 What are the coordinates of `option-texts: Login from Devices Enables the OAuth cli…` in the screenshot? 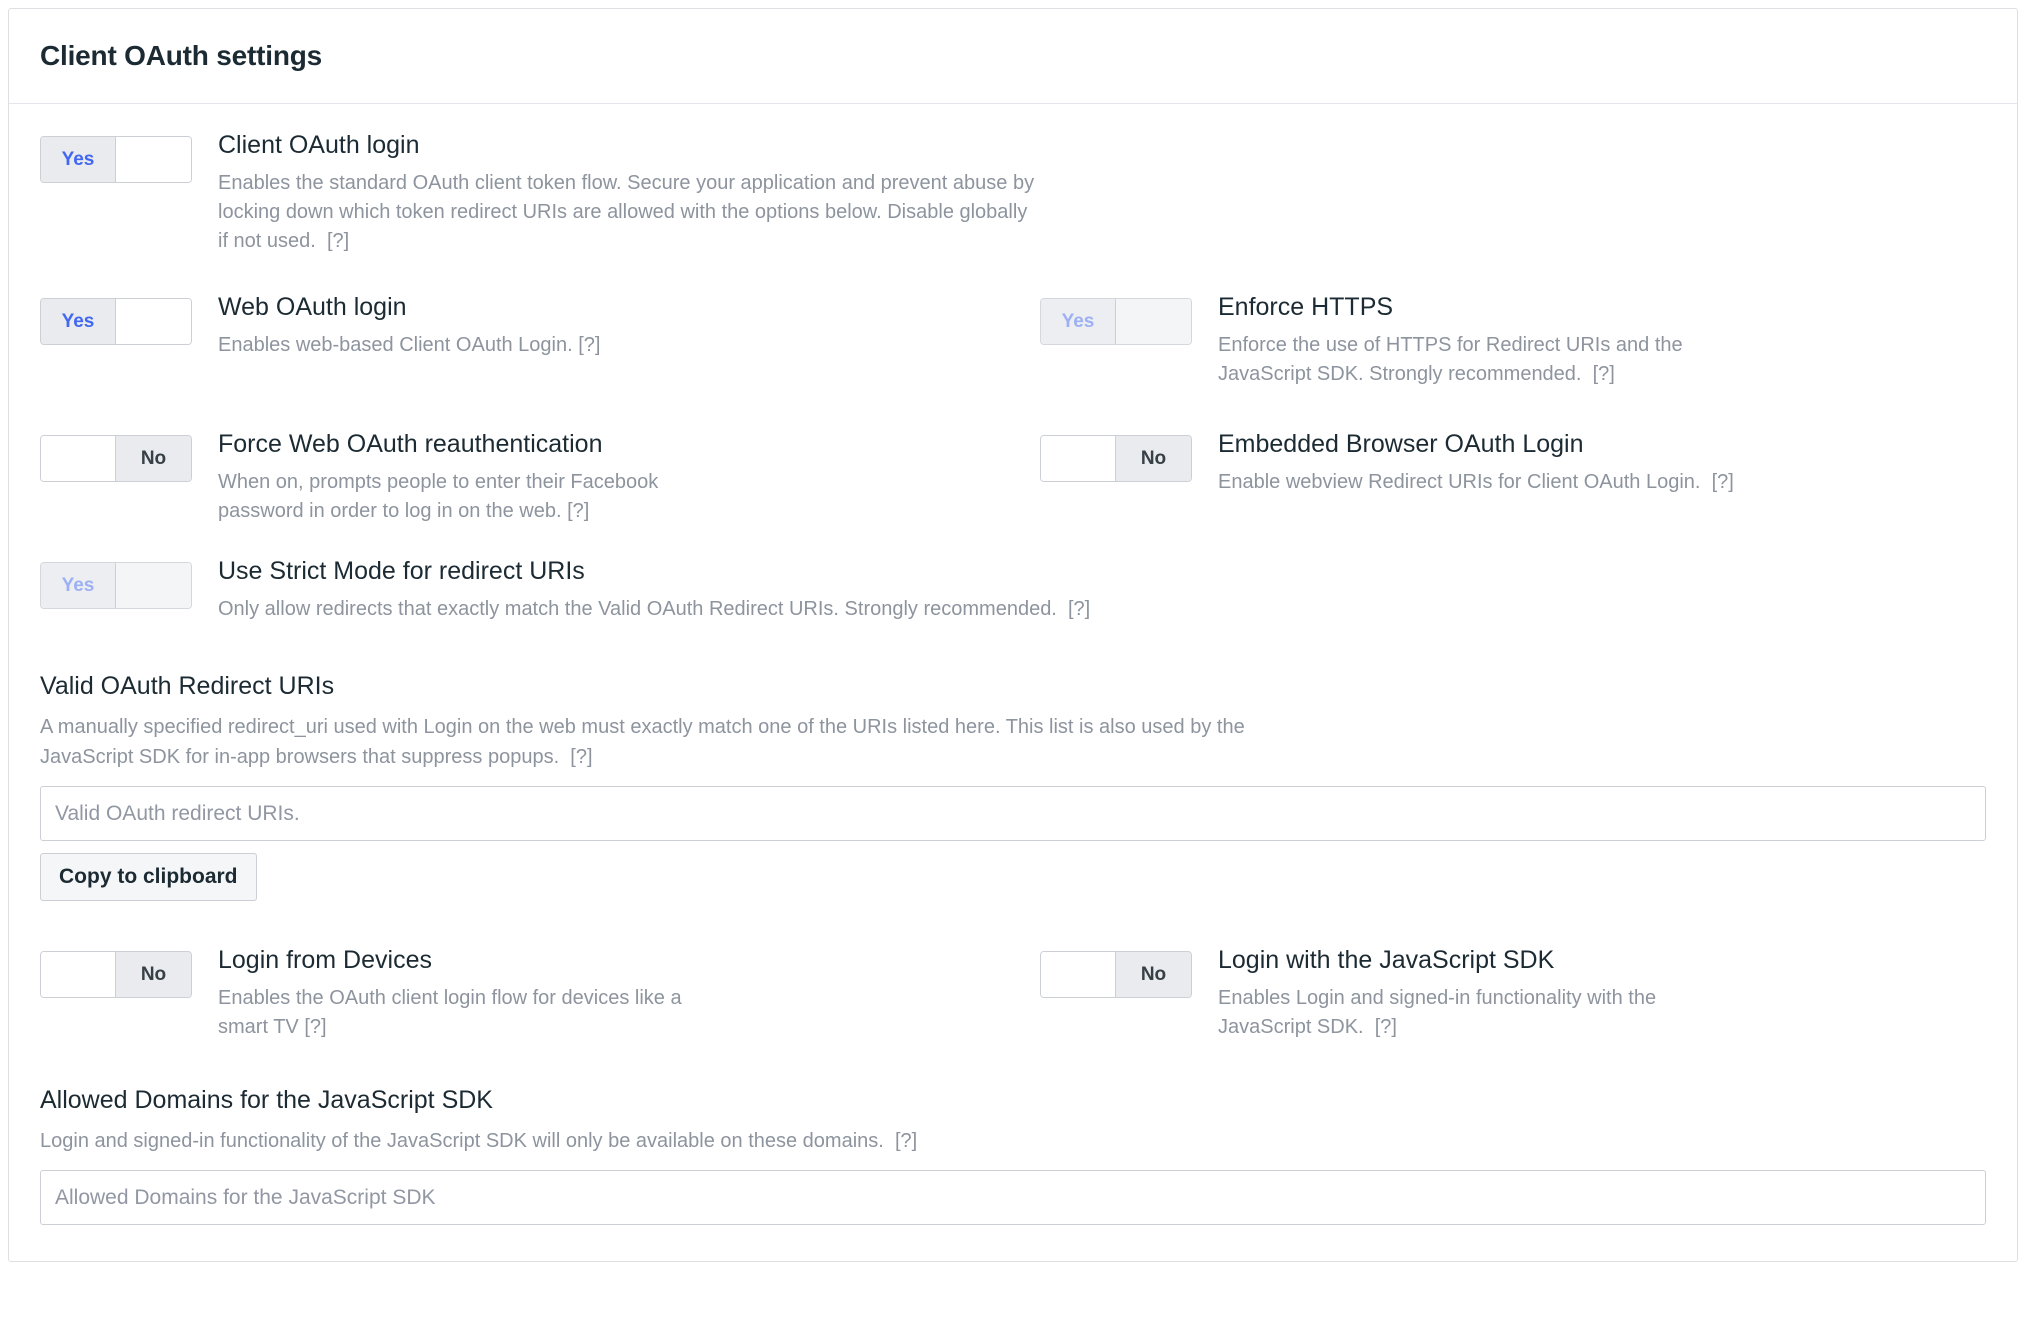 It's located at (453, 993).